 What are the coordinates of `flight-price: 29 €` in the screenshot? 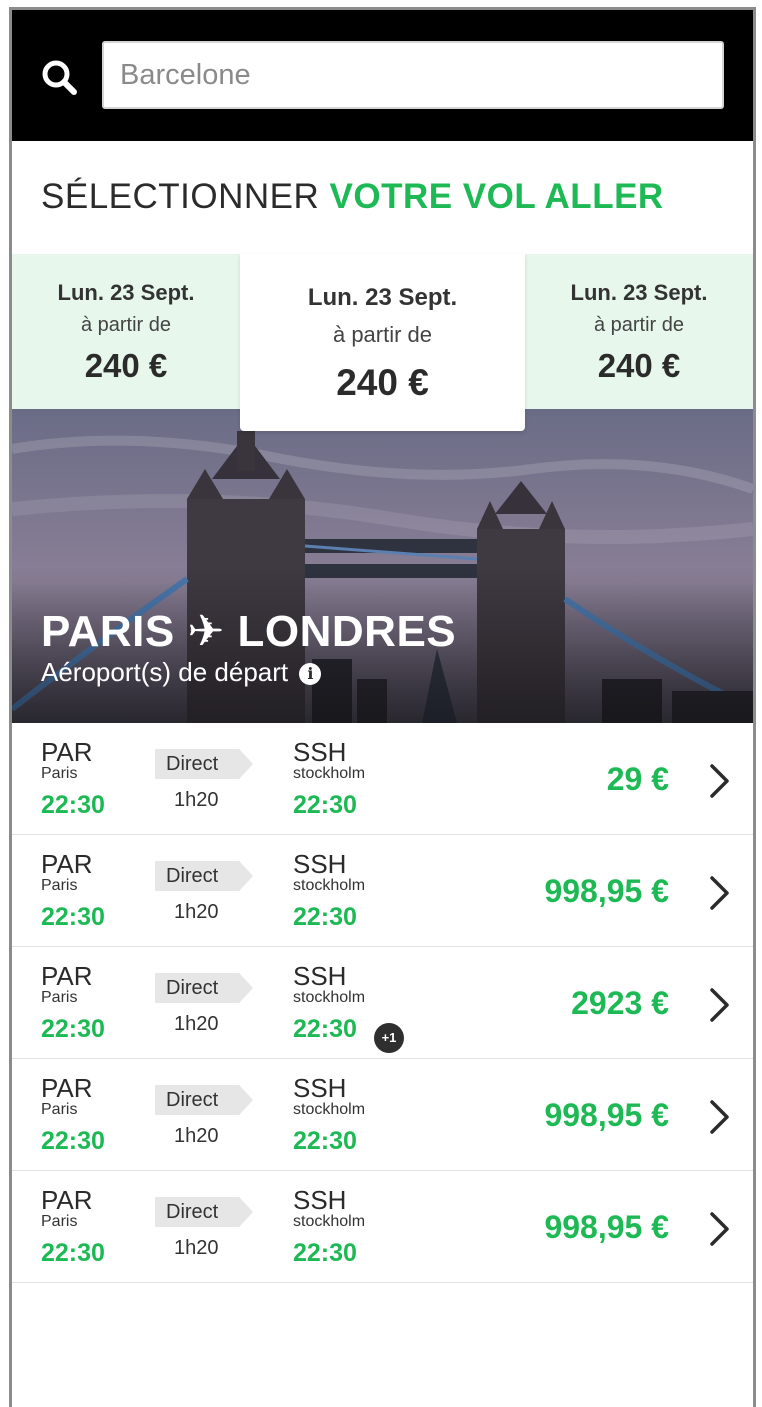 It's located at (637, 779).